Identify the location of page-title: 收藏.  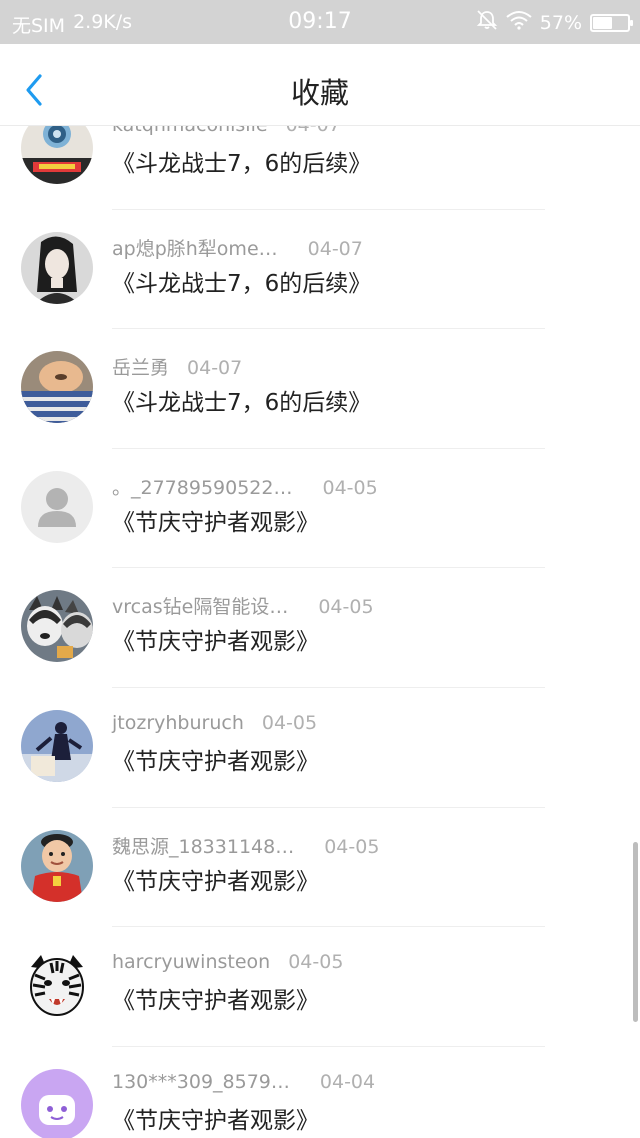
(319, 93).